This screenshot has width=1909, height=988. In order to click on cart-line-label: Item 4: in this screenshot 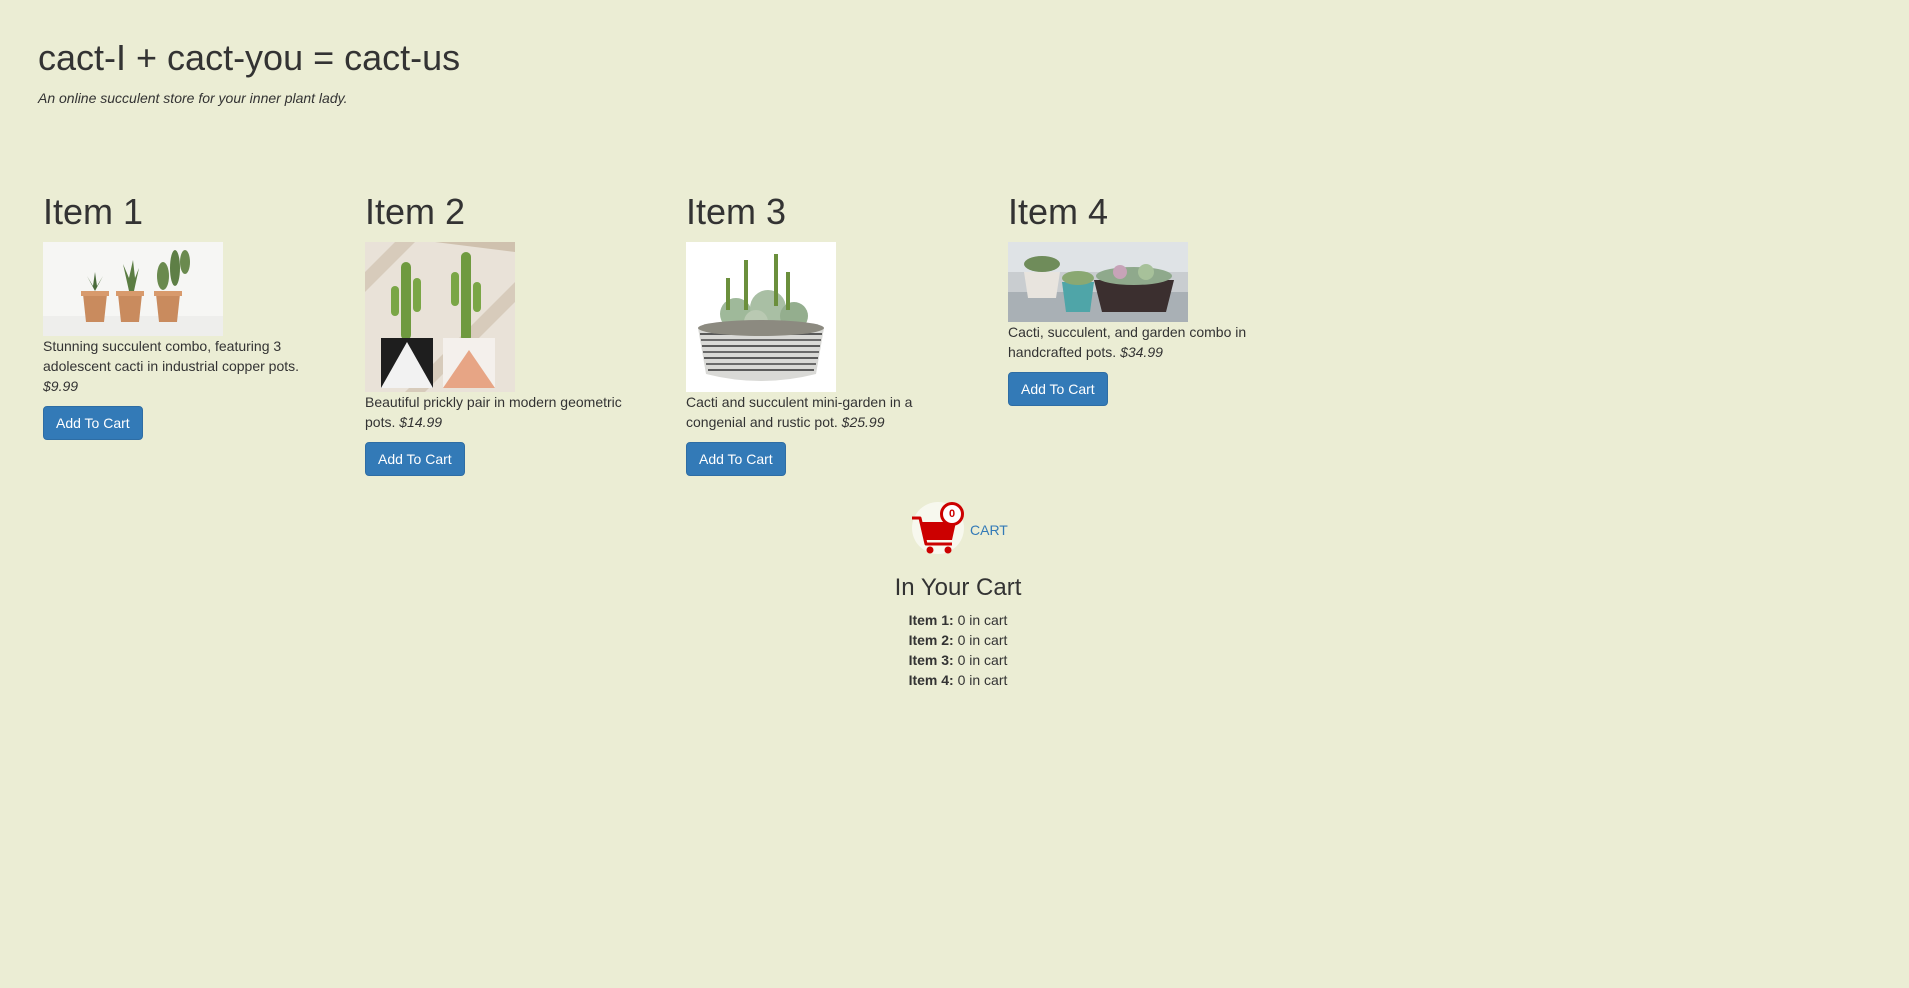, I will do `click(931, 680)`.